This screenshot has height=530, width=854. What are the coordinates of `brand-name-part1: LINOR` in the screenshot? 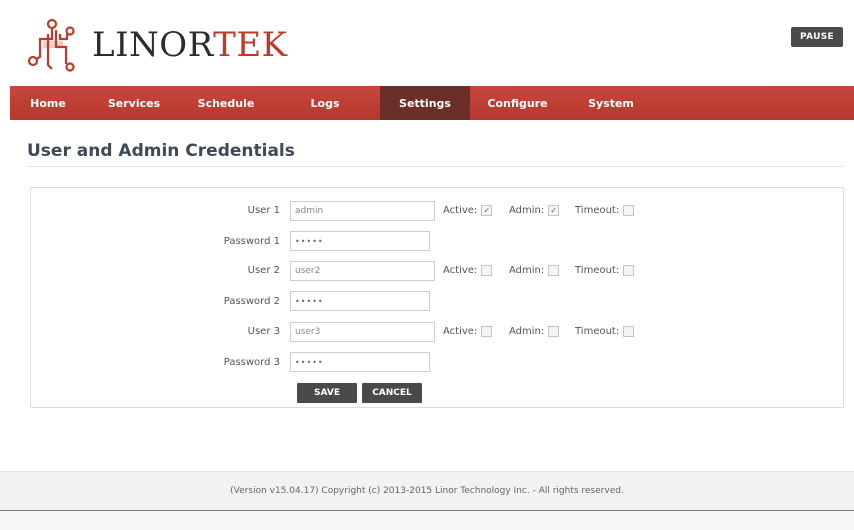 It's located at (153, 45).